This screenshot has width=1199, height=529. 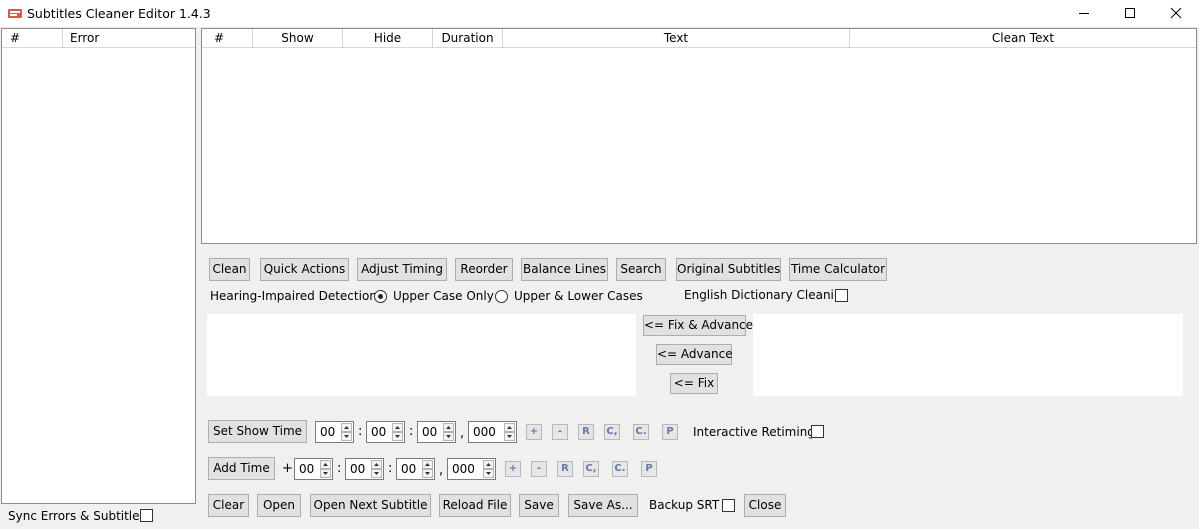 I want to click on show-milliseconds-value: 000, so click(x=484, y=432).